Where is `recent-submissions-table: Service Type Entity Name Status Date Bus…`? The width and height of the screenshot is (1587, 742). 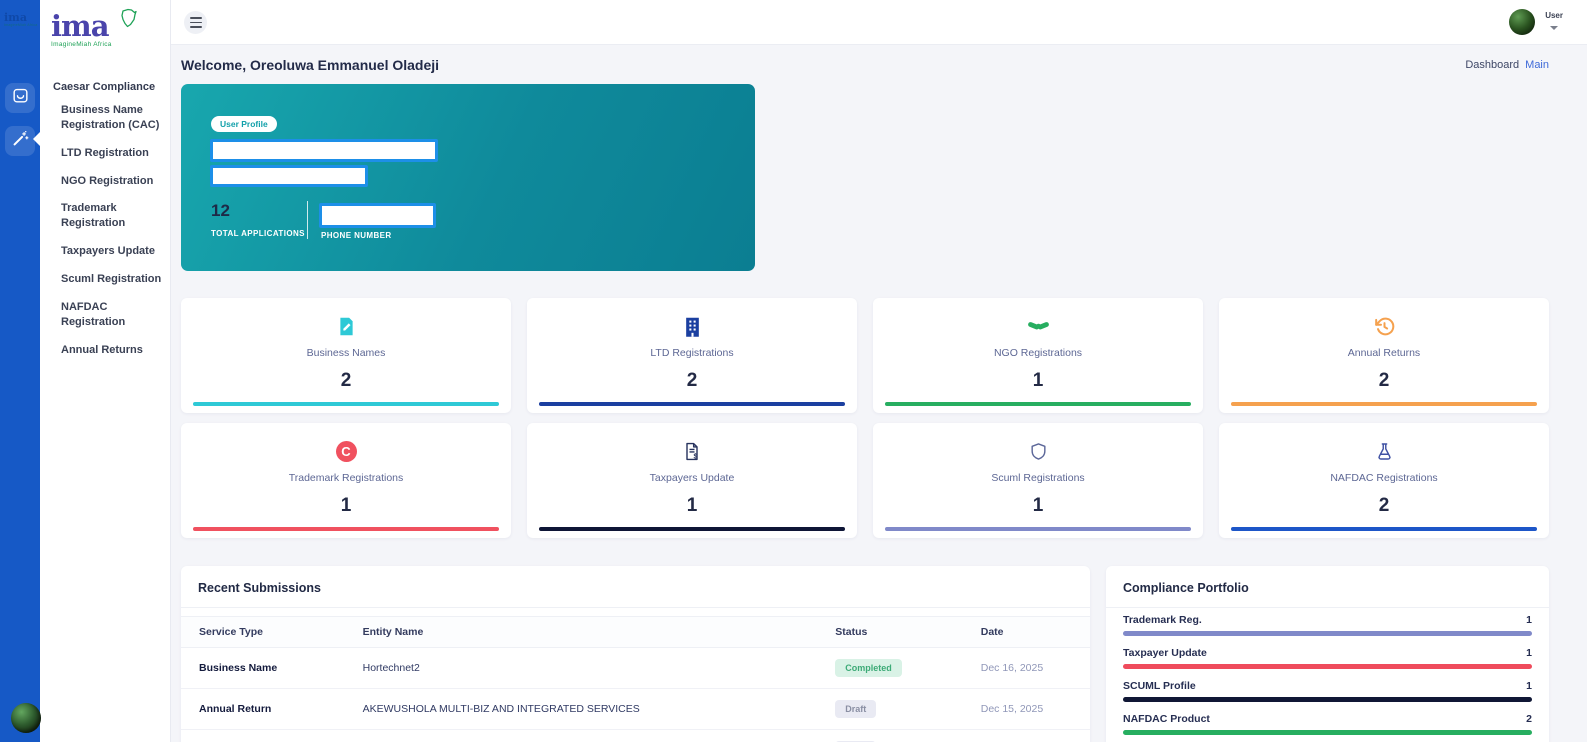 recent-submissions-table: Service Type Entity Name Status Date Bus… is located at coordinates (635, 679).